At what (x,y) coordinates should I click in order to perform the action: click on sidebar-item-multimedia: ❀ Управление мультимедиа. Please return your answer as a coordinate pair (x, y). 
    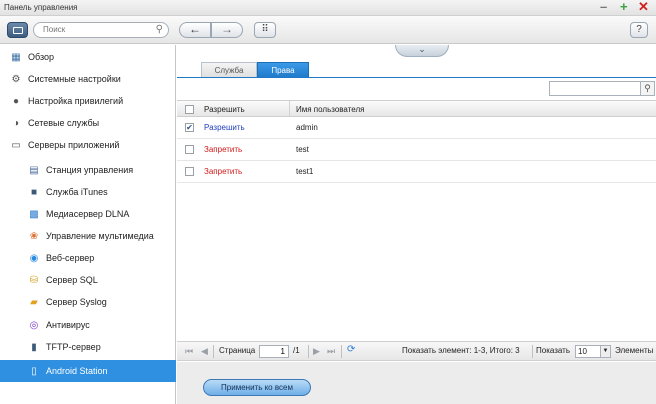
    Looking at the image, I should click on (91, 236).